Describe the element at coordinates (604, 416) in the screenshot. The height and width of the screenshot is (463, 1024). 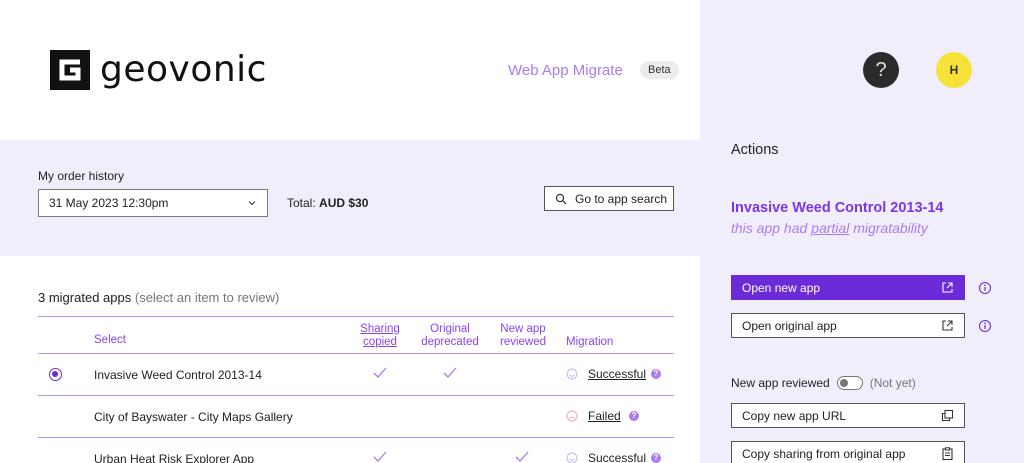
I see `migration-status-link: Failed` at that location.